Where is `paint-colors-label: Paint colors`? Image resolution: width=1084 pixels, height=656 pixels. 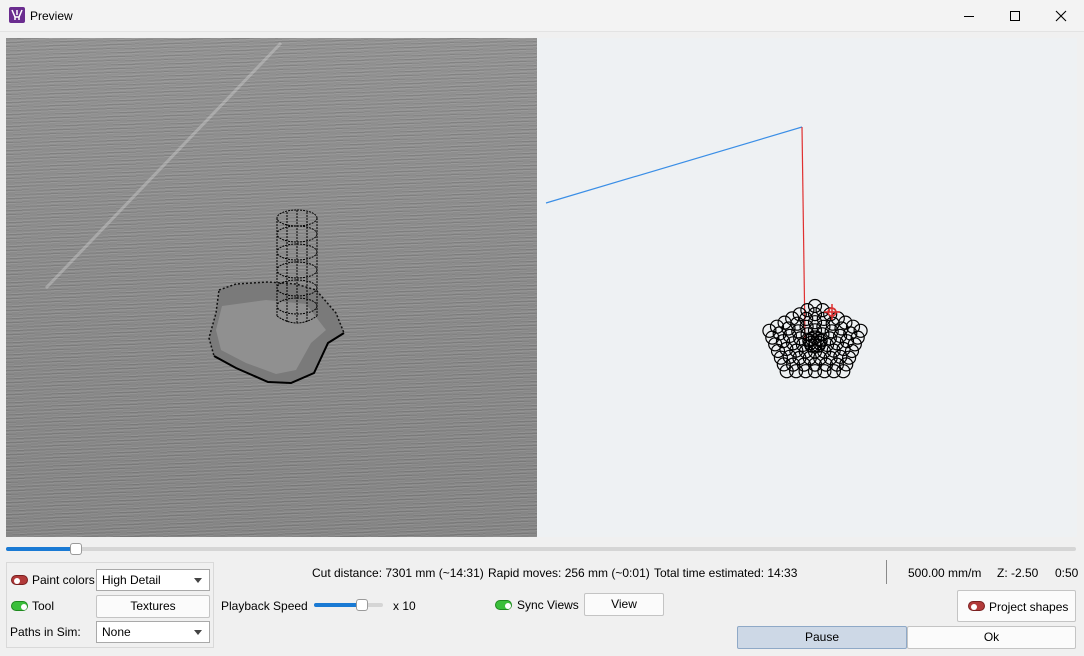
paint-colors-label: Paint colors is located at coordinates (63, 580).